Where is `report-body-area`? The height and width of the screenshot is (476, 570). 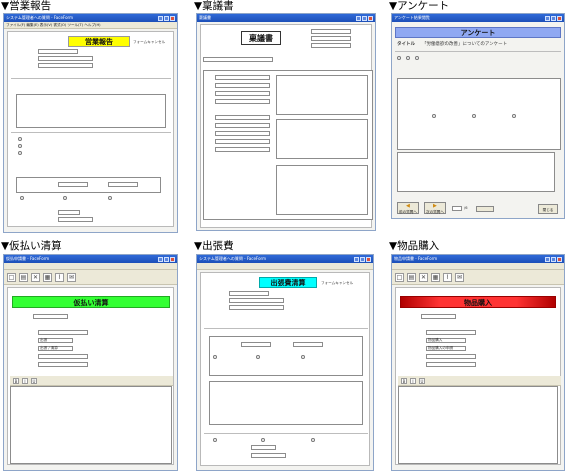 report-body-area is located at coordinates (91, 111).